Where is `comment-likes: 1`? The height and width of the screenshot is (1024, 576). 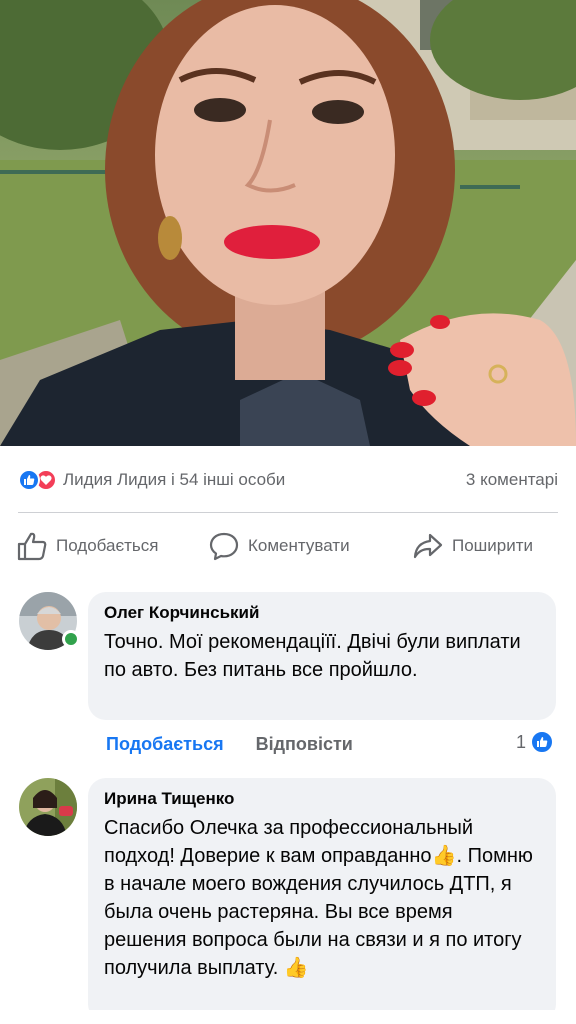
comment-likes: 1 is located at coordinates (535, 742).